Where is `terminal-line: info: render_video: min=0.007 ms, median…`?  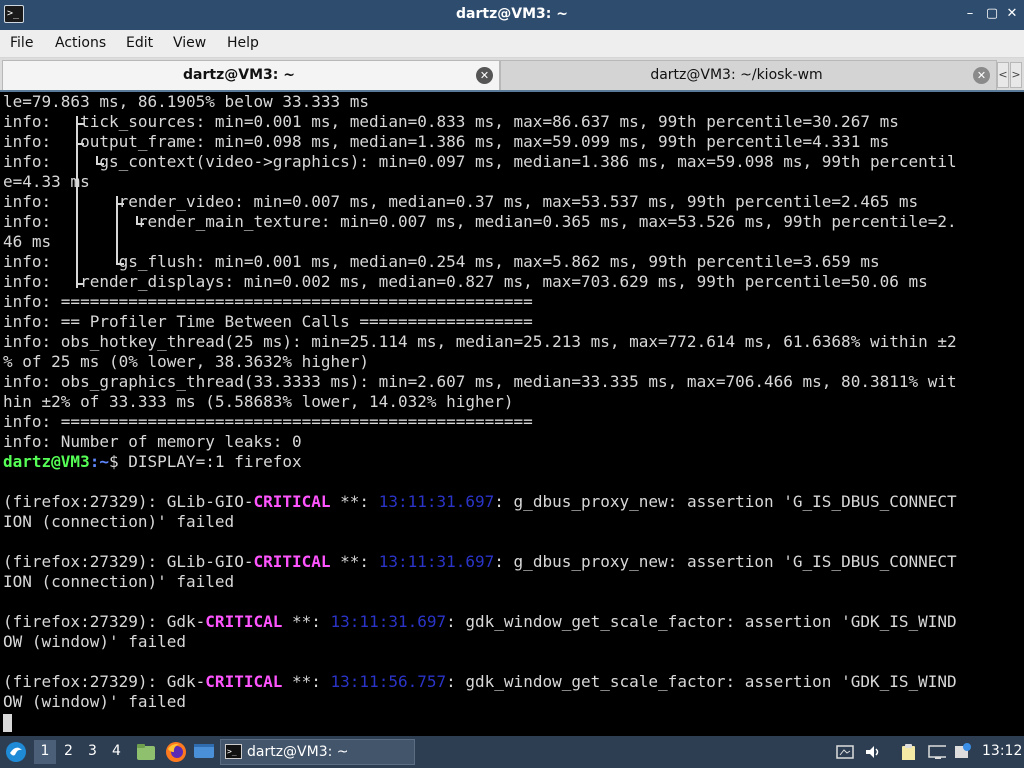 terminal-line: info: render_video: min=0.007 ms, median… is located at coordinates (461, 201).